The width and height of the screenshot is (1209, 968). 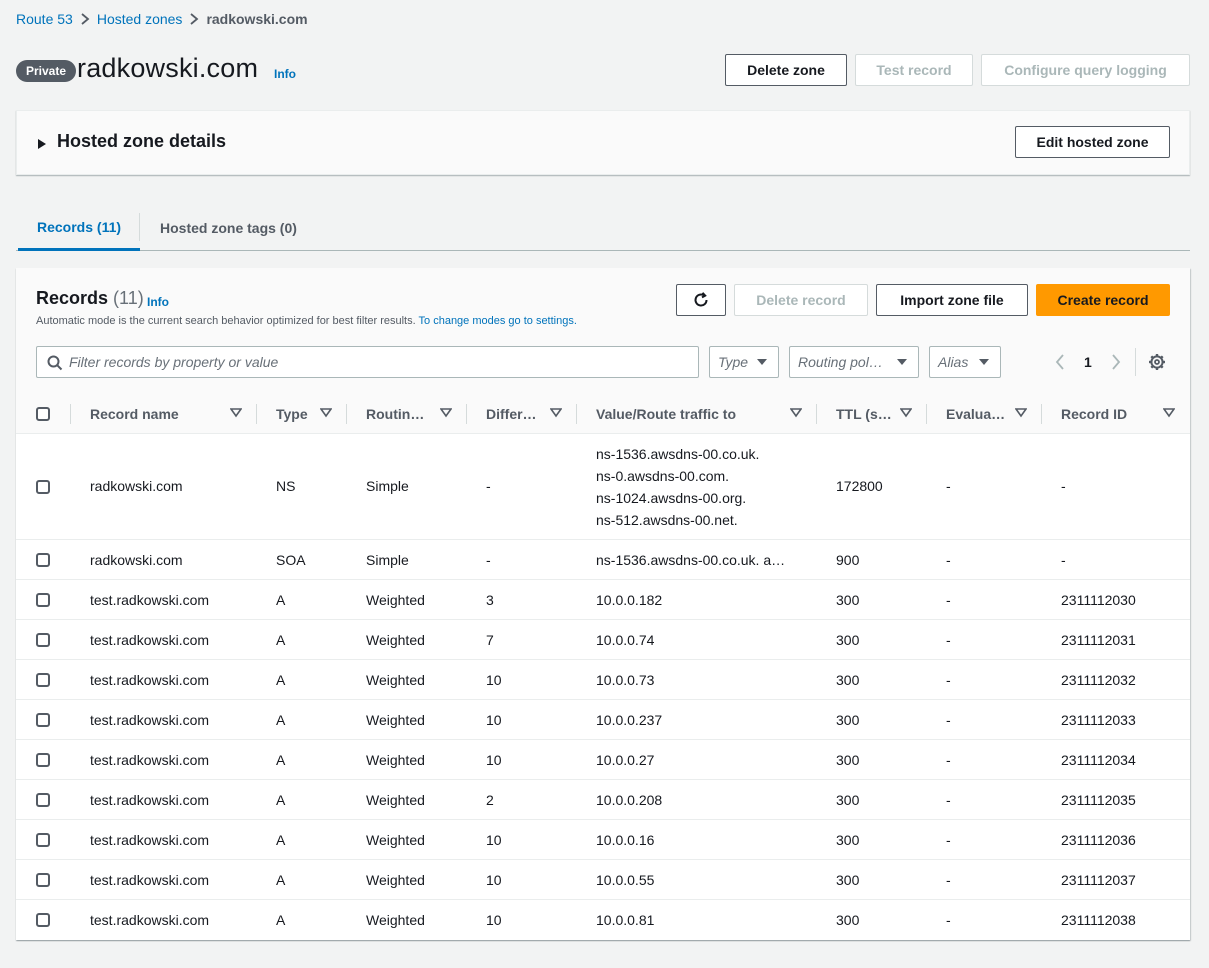 What do you see at coordinates (379, 362) in the screenshot?
I see `filter-records-input` at bounding box center [379, 362].